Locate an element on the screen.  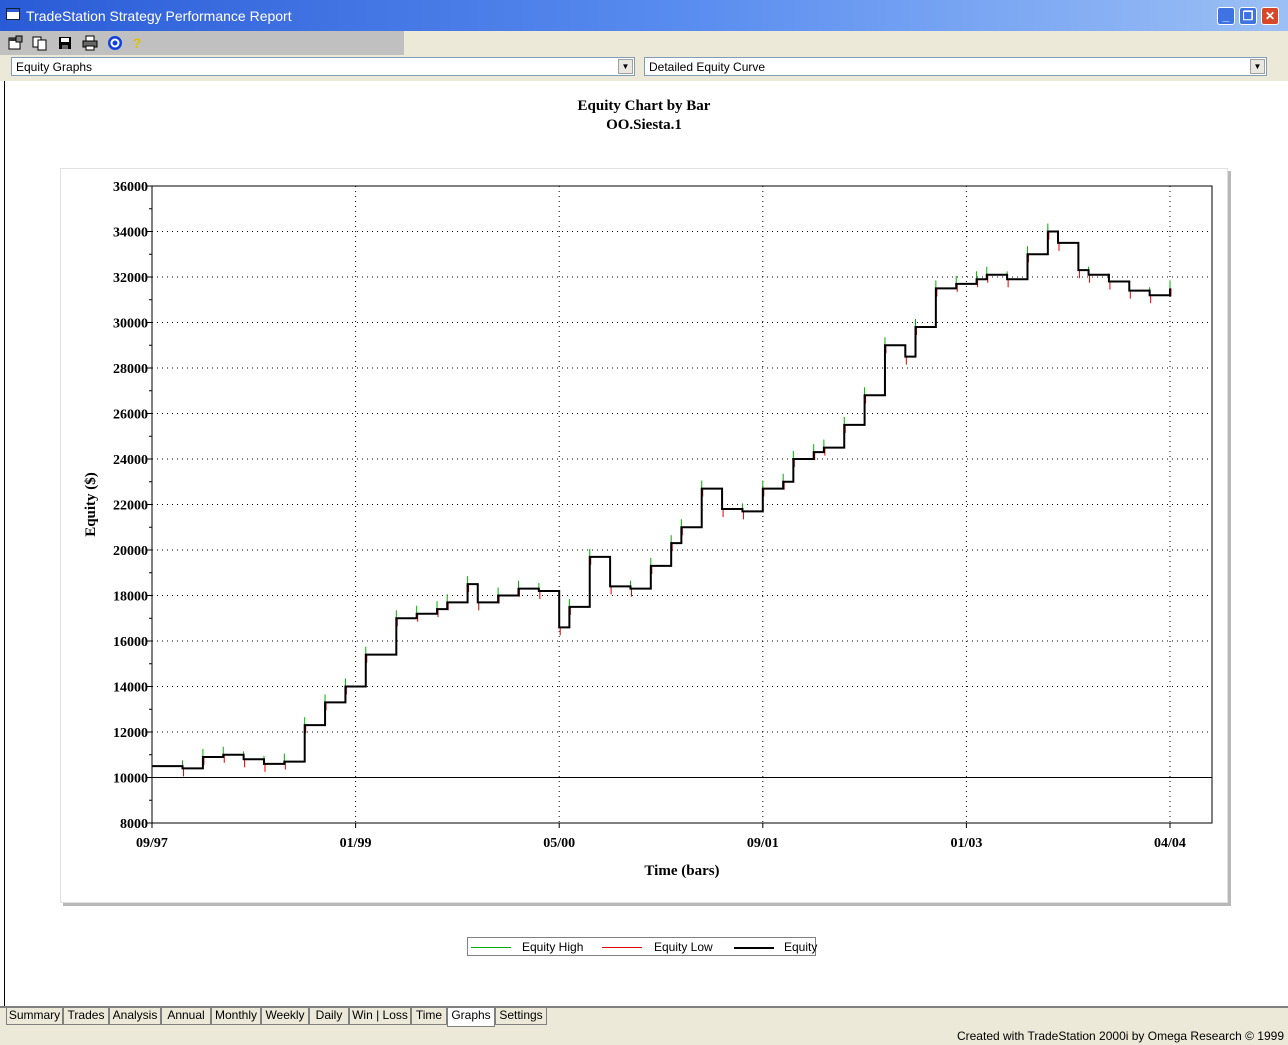
y-tick-label: 10000 is located at coordinates (130, 779).